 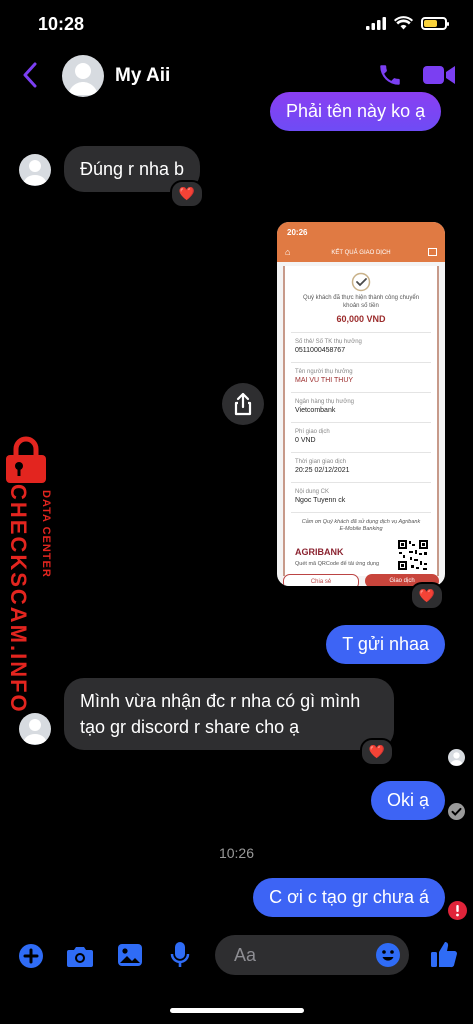 I want to click on signal-icon, so click(x=376, y=23).